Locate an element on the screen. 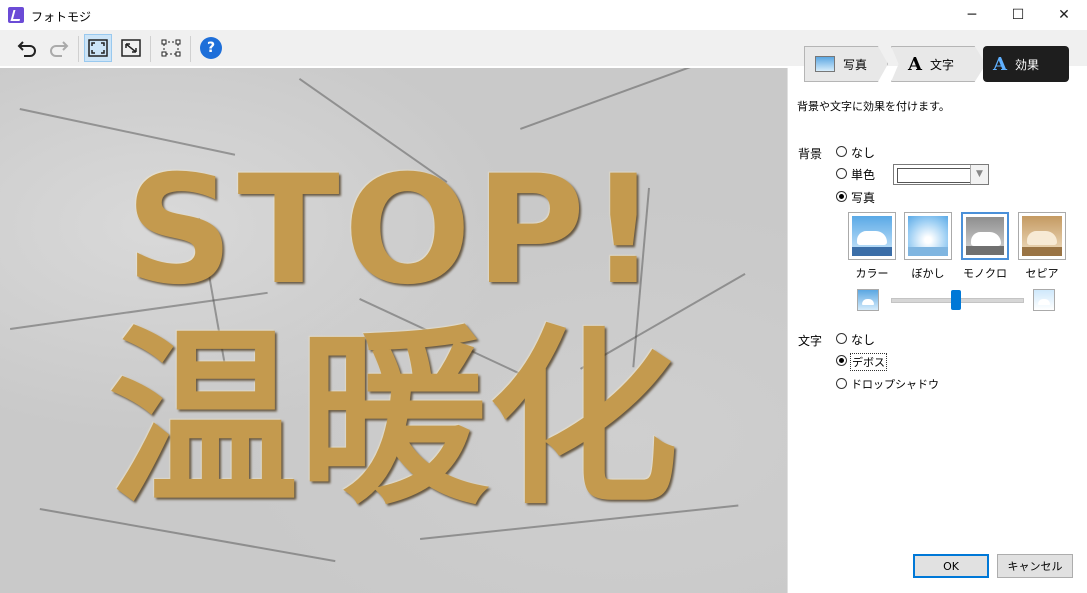 This screenshot has width=1087, height=593. bg-photo-label: 写真 is located at coordinates (863, 197).